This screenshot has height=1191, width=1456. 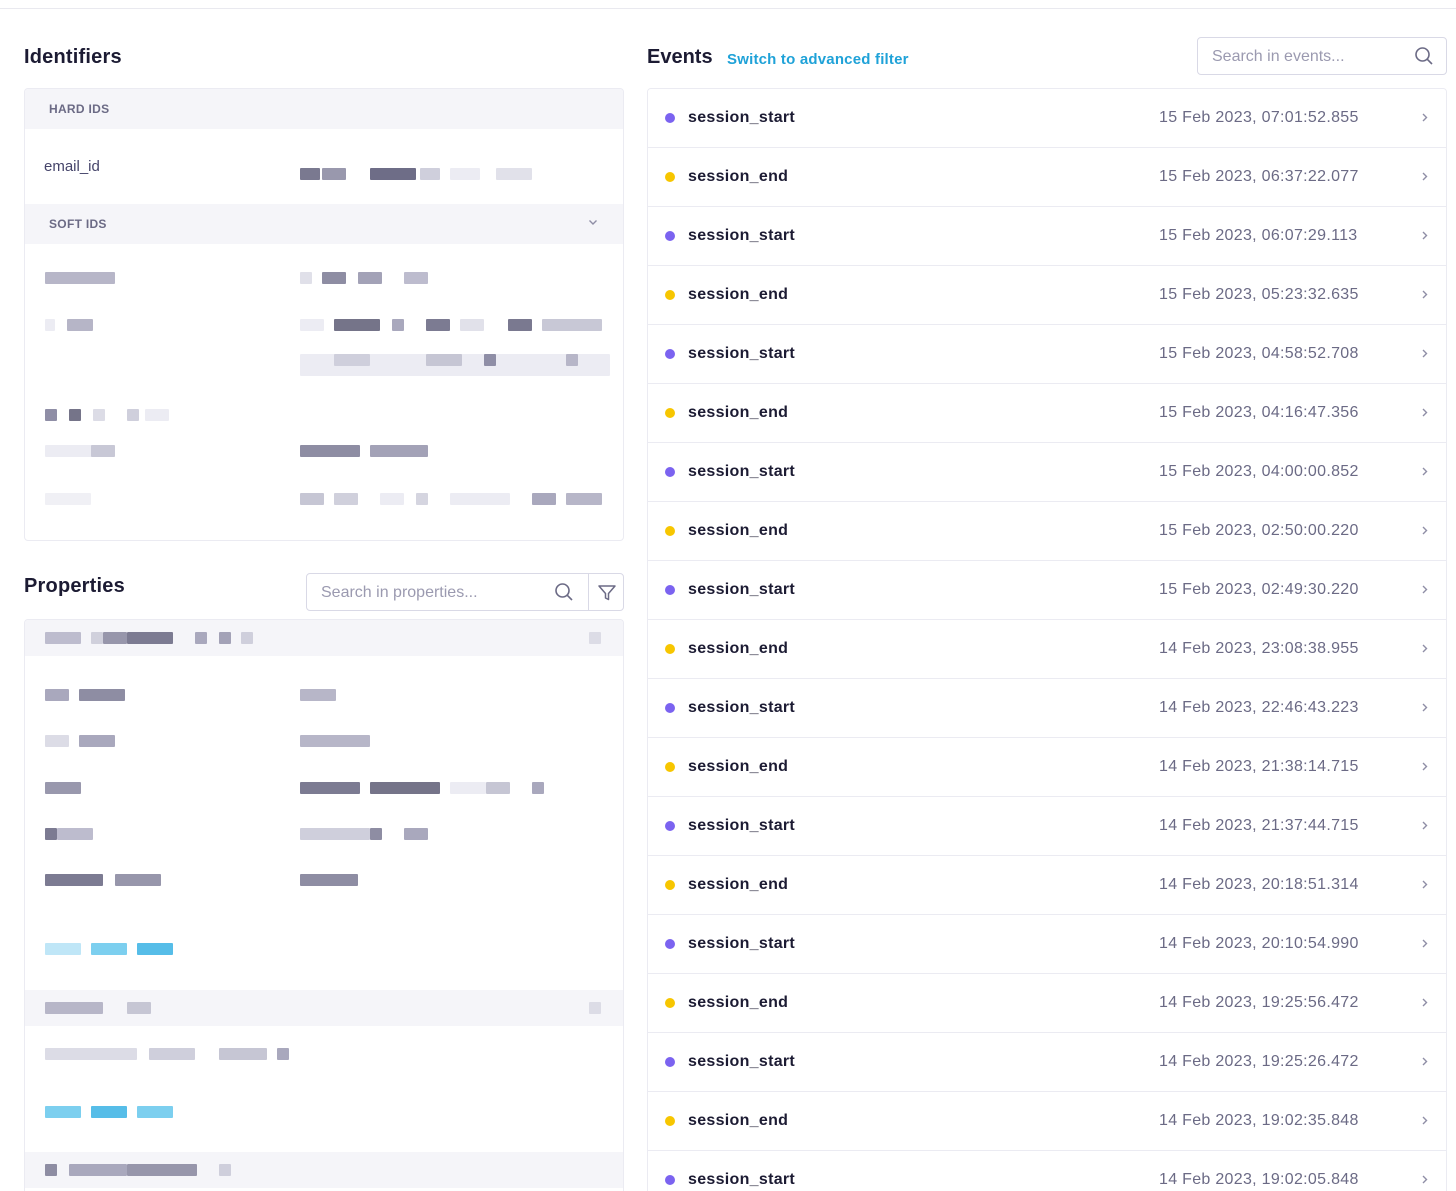 What do you see at coordinates (1259, 353) in the screenshot?
I see `event-timestamp: 15 Feb 2023, 04:58:52.708` at bounding box center [1259, 353].